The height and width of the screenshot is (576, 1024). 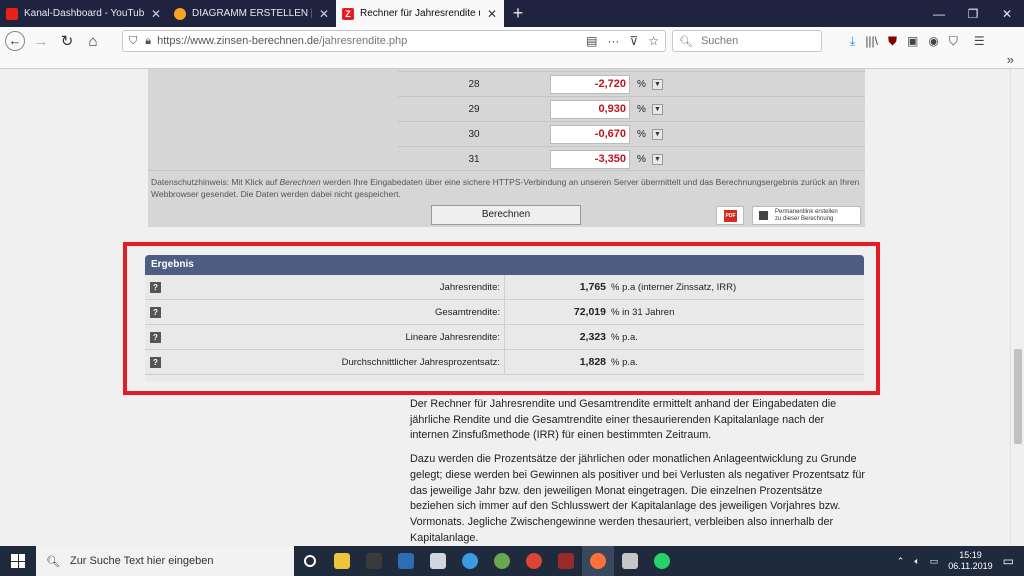 I want to click on search-placeholder: Suchen, so click(x=719, y=41).